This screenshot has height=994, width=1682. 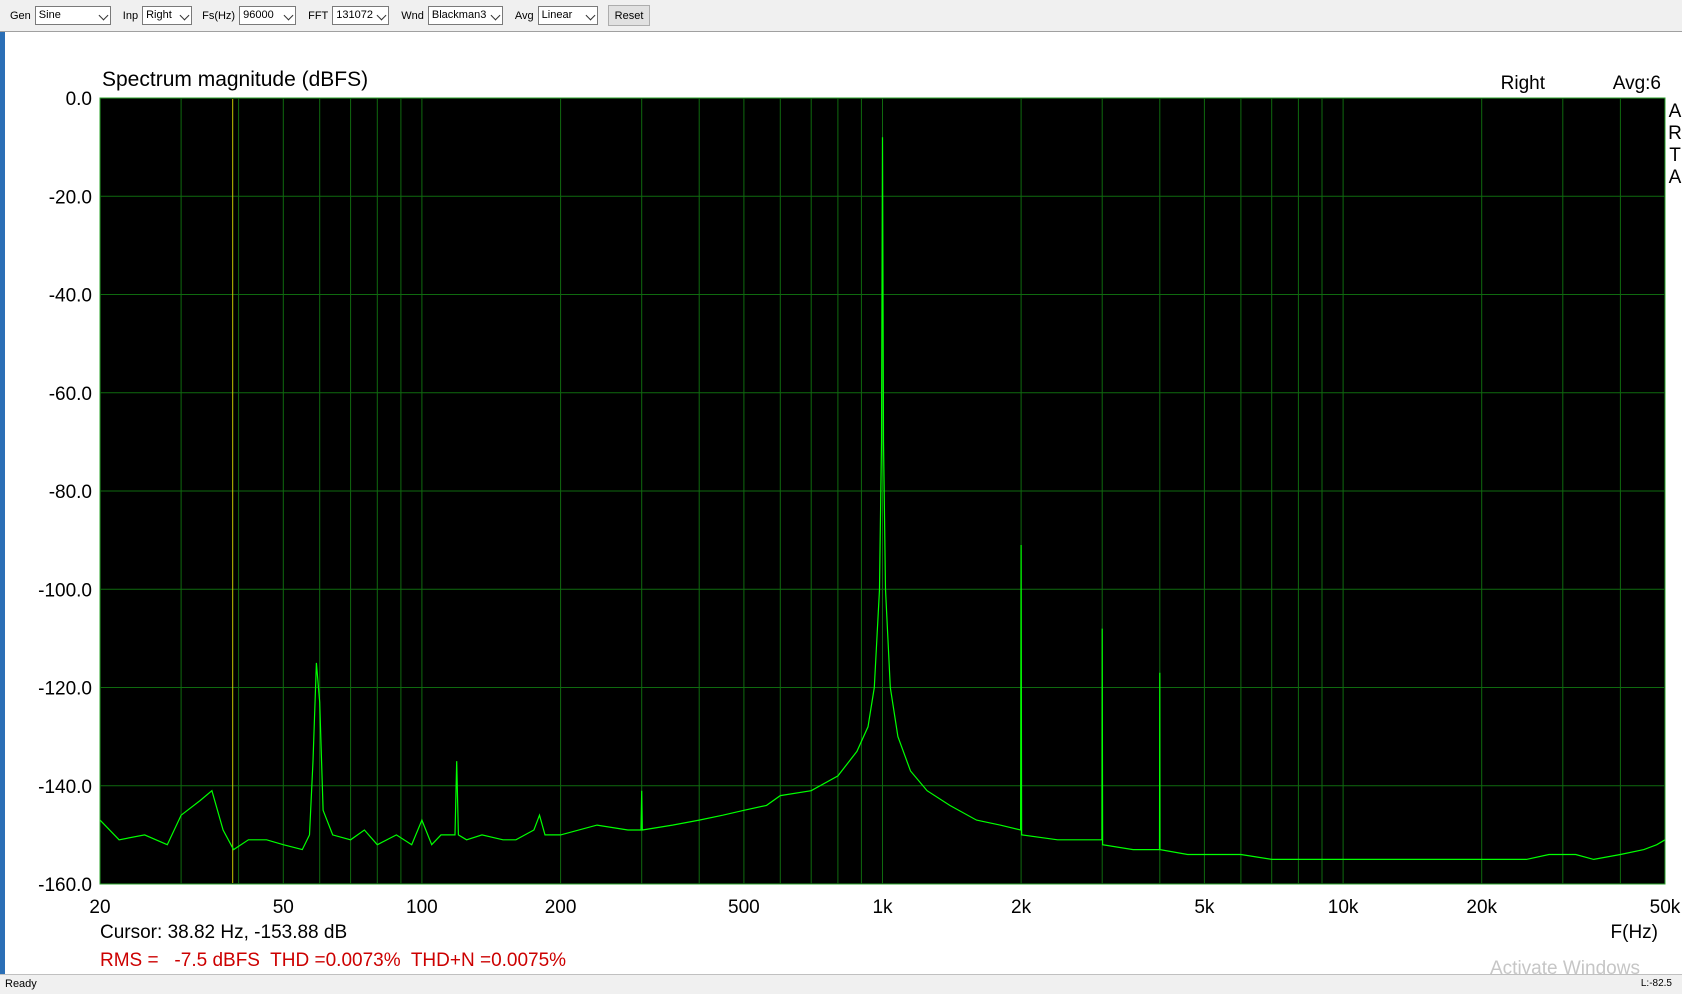 What do you see at coordinates (1634, 932) in the screenshot?
I see `x-axis-label: F(Hz)` at bounding box center [1634, 932].